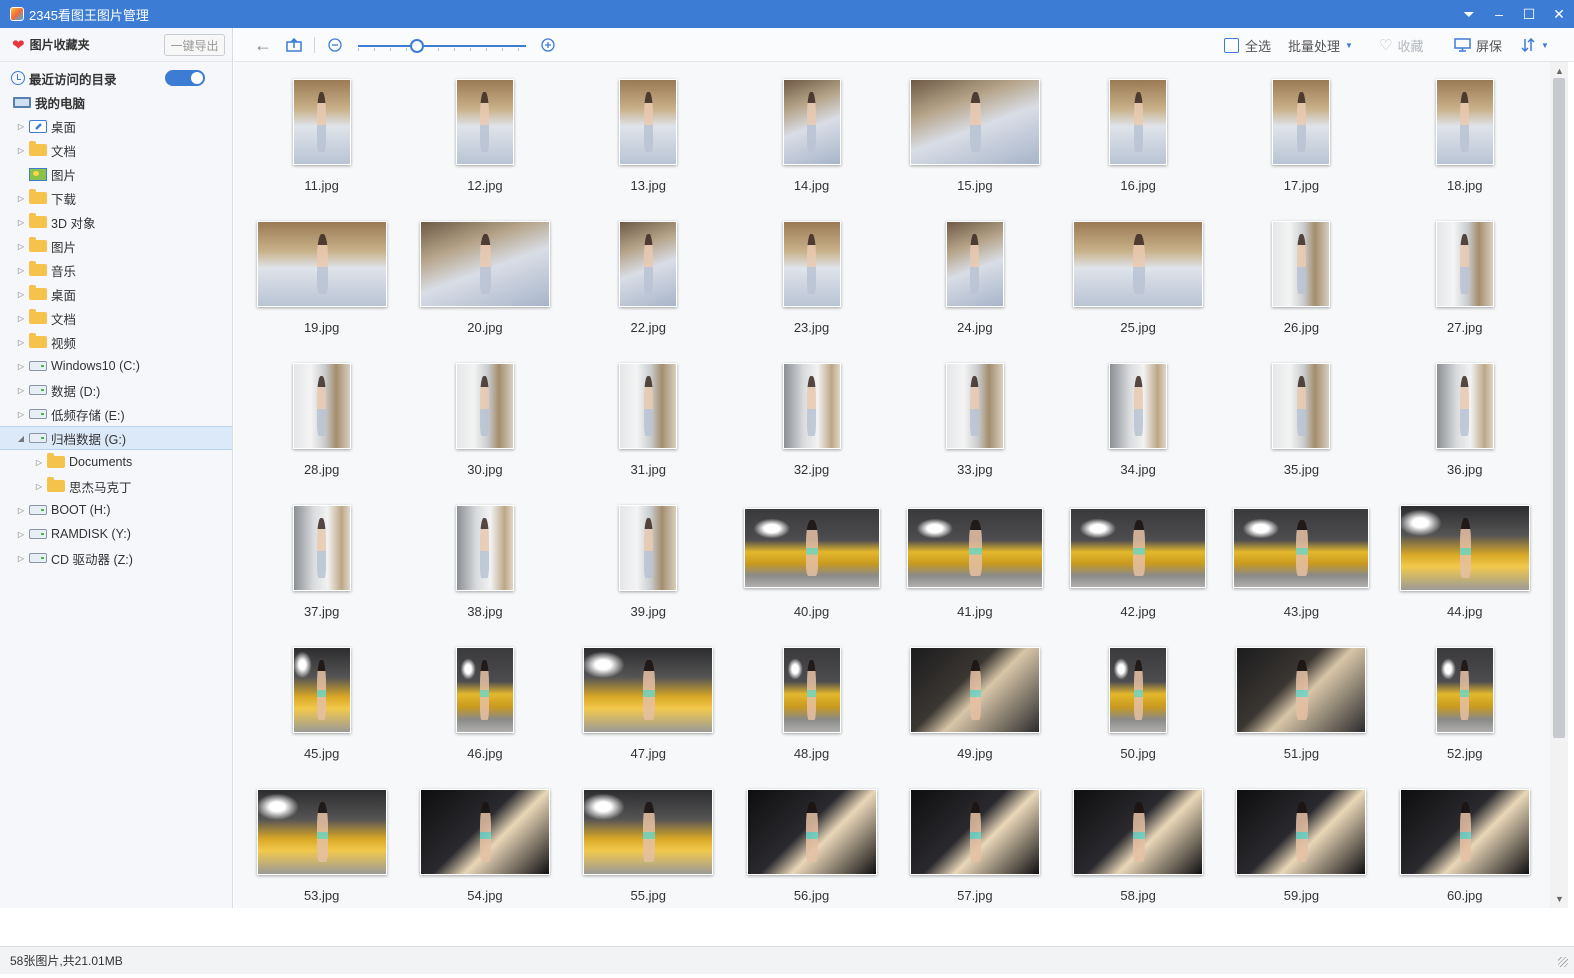  What do you see at coordinates (263, 45) in the screenshot?
I see `back-arrow-icon: ←` at bounding box center [263, 45].